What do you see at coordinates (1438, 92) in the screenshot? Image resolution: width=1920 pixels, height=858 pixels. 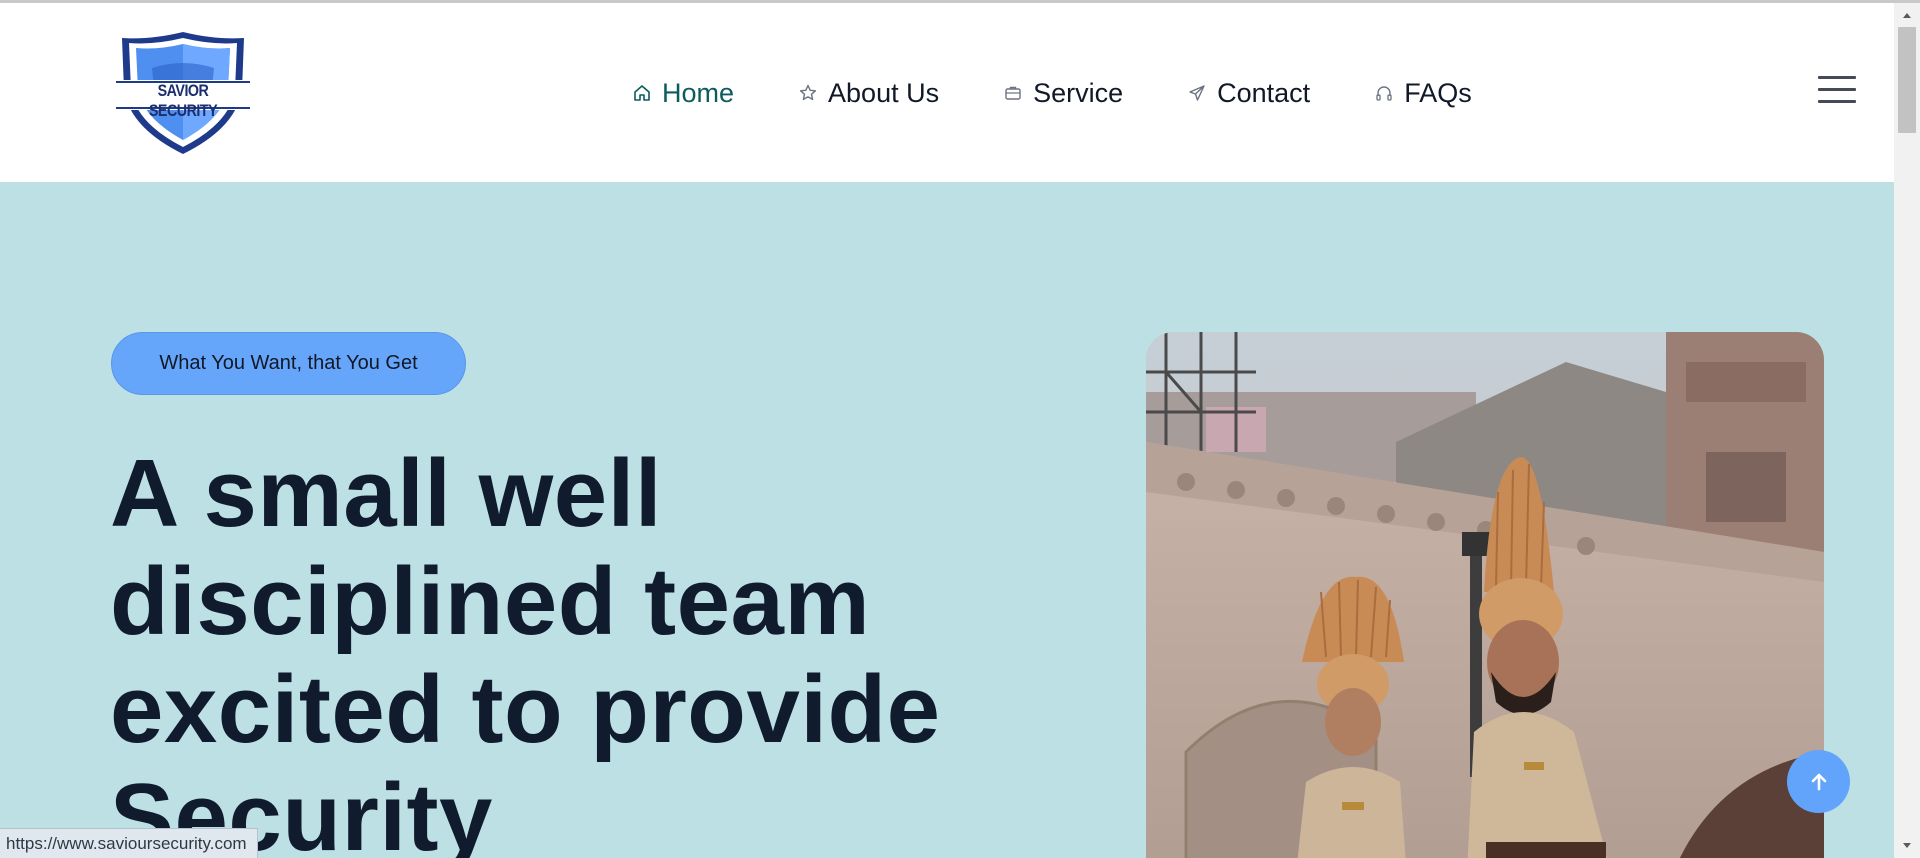 I see `nav-label-faqs: FAQs` at bounding box center [1438, 92].